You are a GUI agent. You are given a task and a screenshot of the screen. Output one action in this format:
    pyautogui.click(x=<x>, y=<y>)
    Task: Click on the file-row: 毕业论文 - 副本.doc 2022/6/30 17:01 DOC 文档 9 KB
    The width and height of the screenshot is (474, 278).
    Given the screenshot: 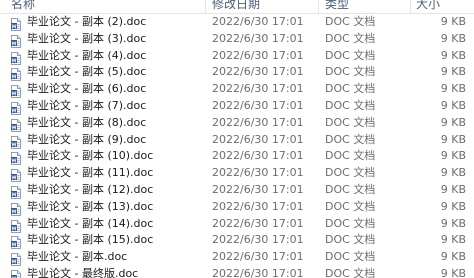 What is the action you would take?
    pyautogui.click(x=237, y=258)
    